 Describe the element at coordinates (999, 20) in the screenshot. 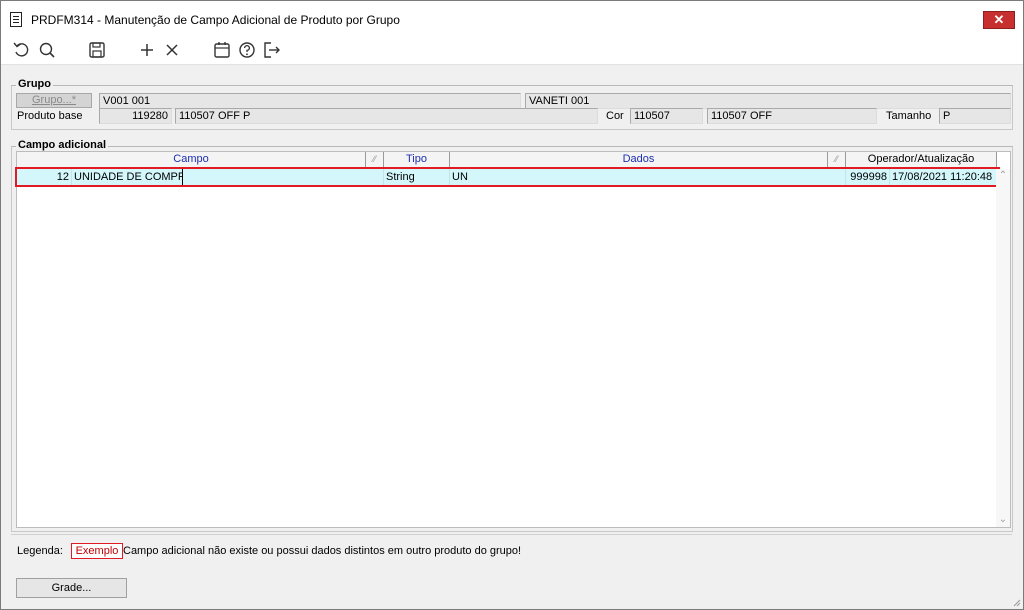

I see `close-button: ✕` at that location.